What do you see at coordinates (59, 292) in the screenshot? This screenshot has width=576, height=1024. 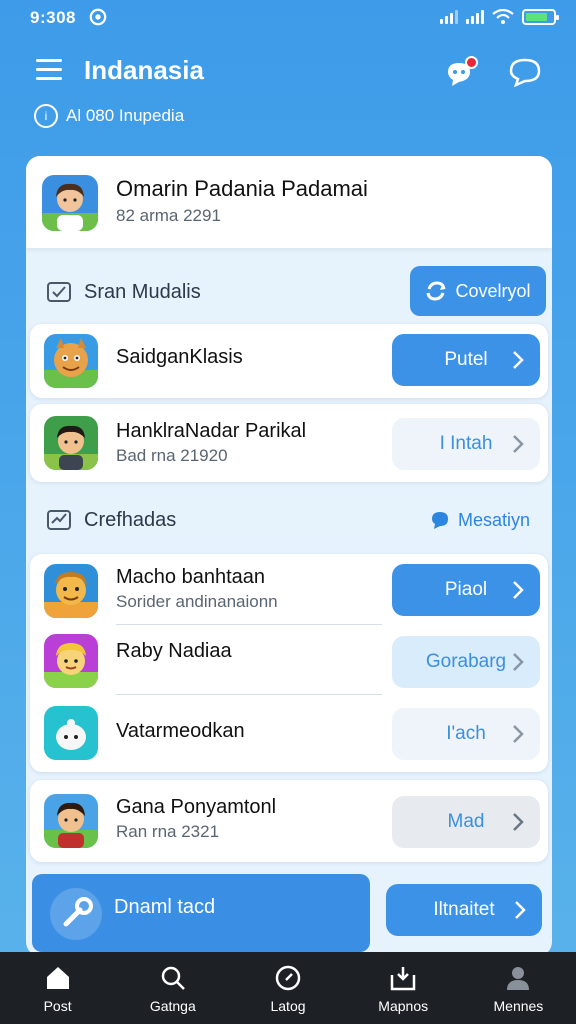 I see `checkbox-icon` at bounding box center [59, 292].